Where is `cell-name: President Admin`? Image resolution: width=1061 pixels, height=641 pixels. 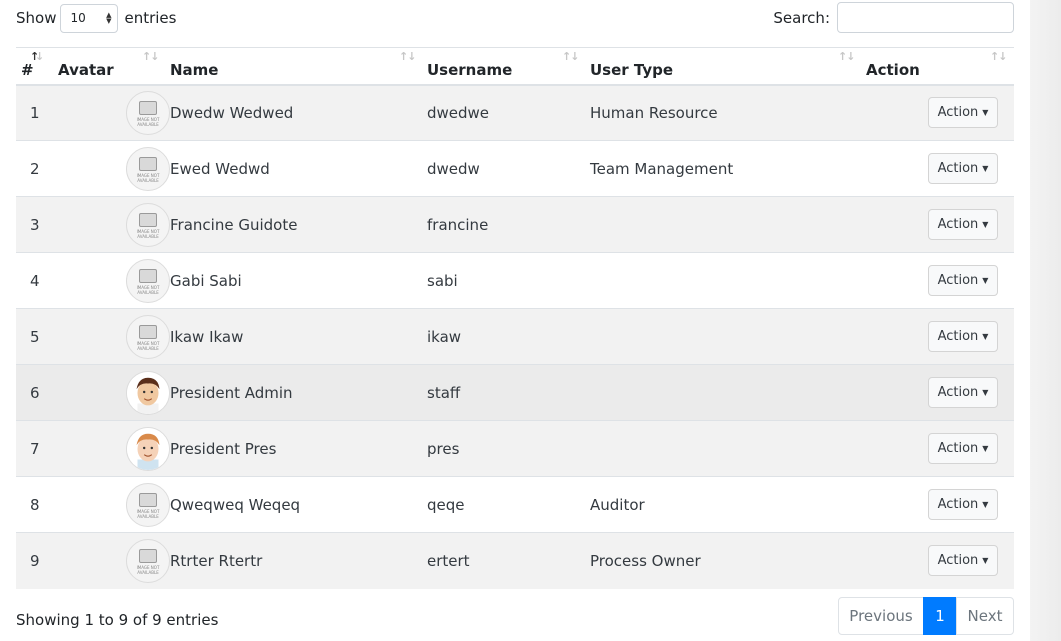 cell-name: President Admin is located at coordinates (298, 392).